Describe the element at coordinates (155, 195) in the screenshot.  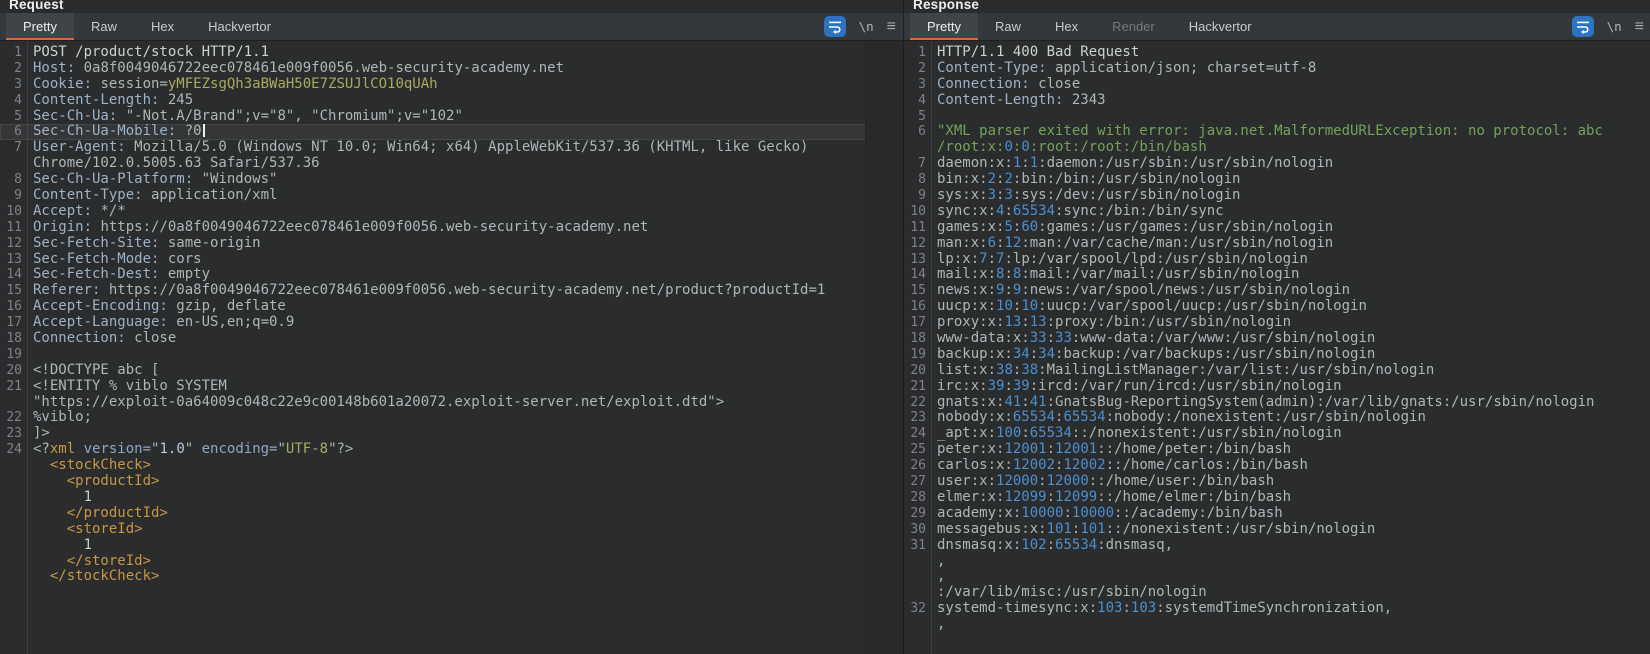
I see `code-text: Content-Type: application/xml` at that location.